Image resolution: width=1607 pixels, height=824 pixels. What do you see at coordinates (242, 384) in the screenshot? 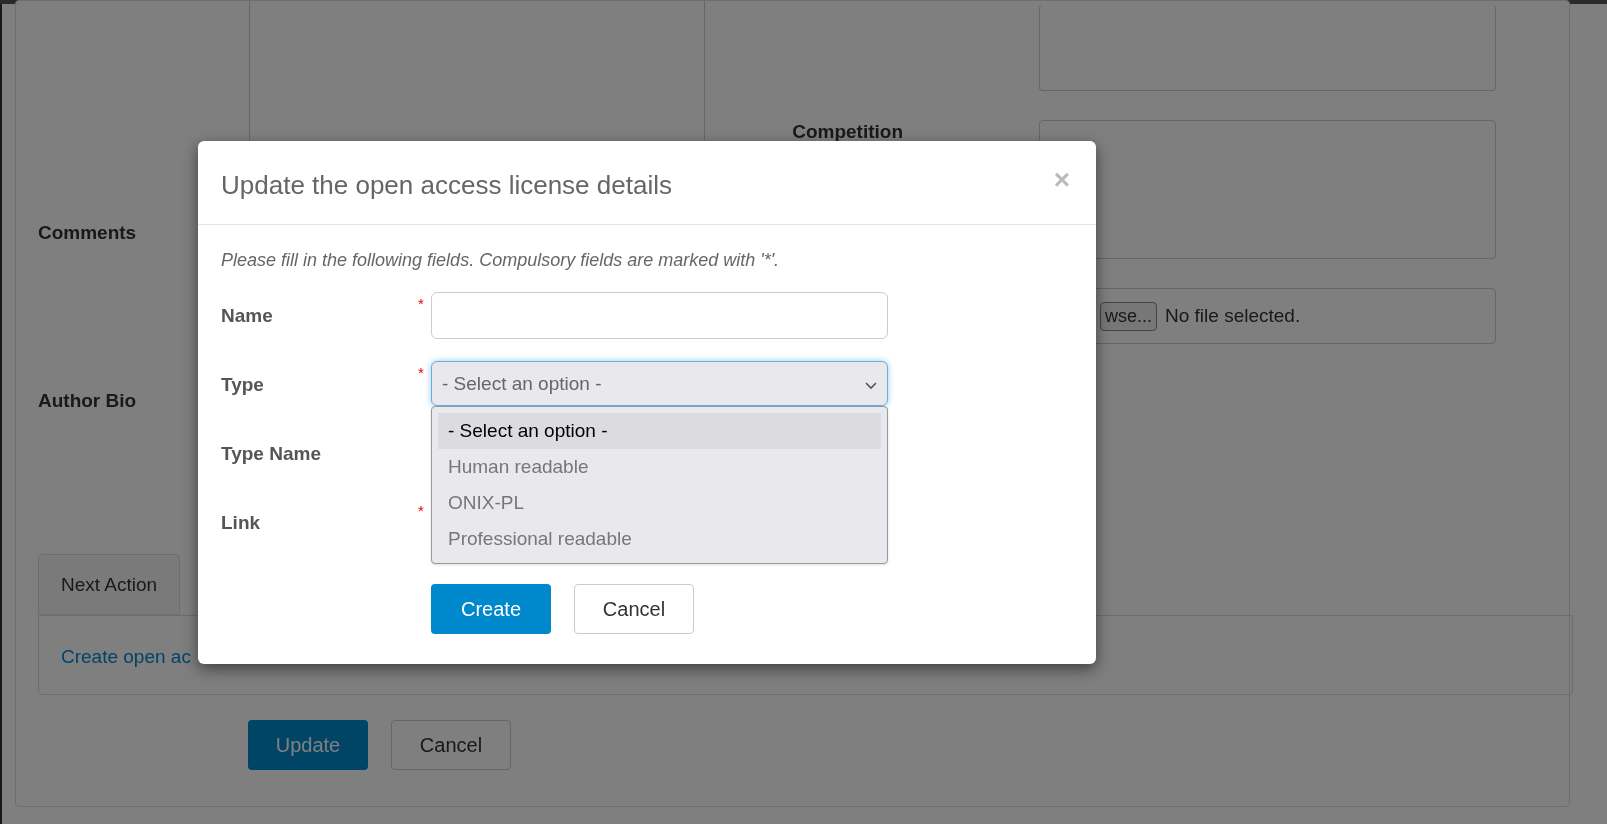
I see `field-label: Type` at bounding box center [242, 384].